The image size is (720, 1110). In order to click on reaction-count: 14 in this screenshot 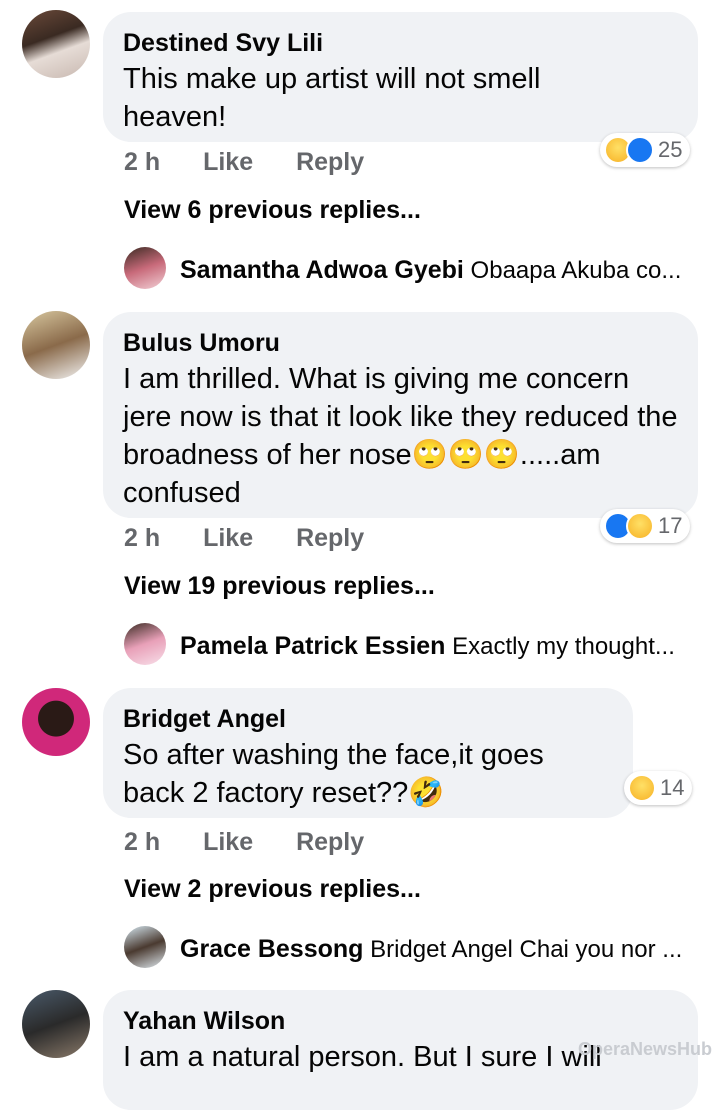, I will do `click(672, 787)`.